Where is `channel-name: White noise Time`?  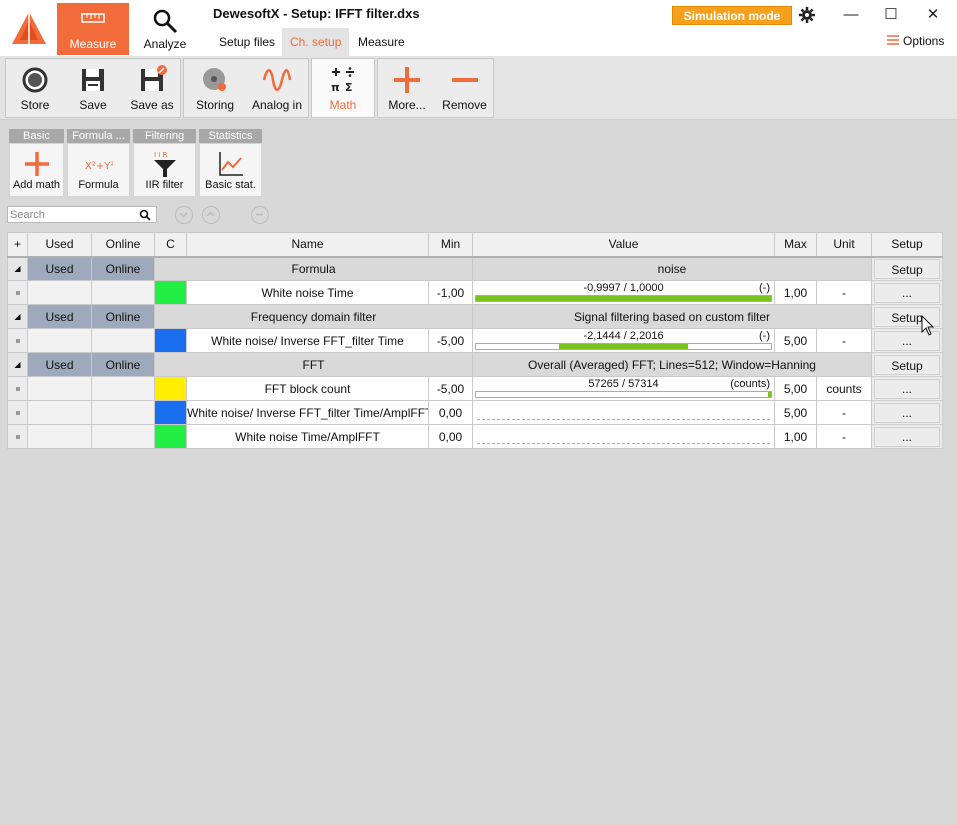
channel-name: White noise Time is located at coordinates (307, 292).